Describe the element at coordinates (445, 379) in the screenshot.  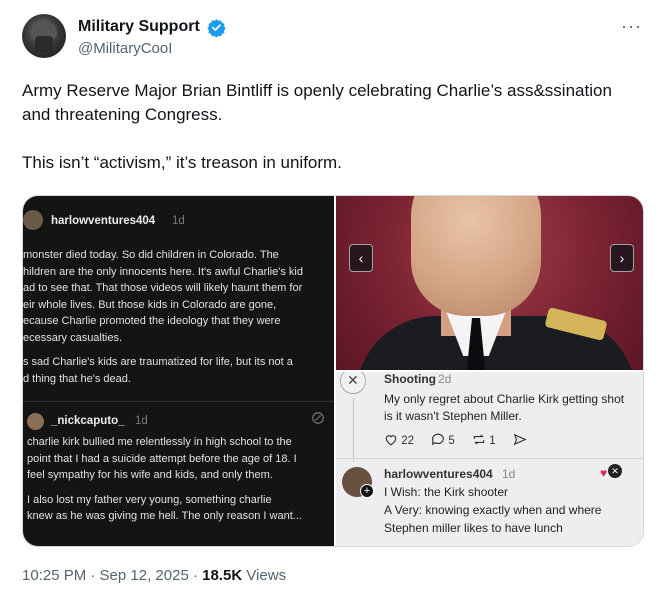
I see `comment-time: 2d` at that location.